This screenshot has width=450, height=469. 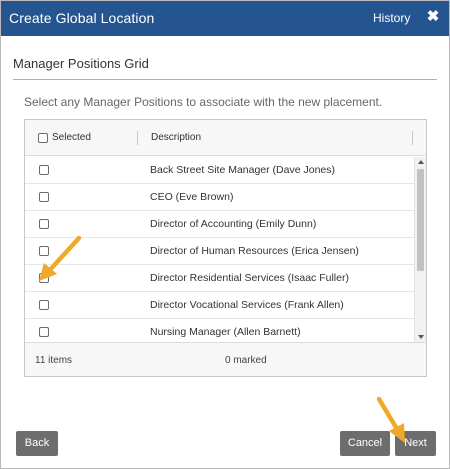 I want to click on back-button: Back, so click(x=37, y=443).